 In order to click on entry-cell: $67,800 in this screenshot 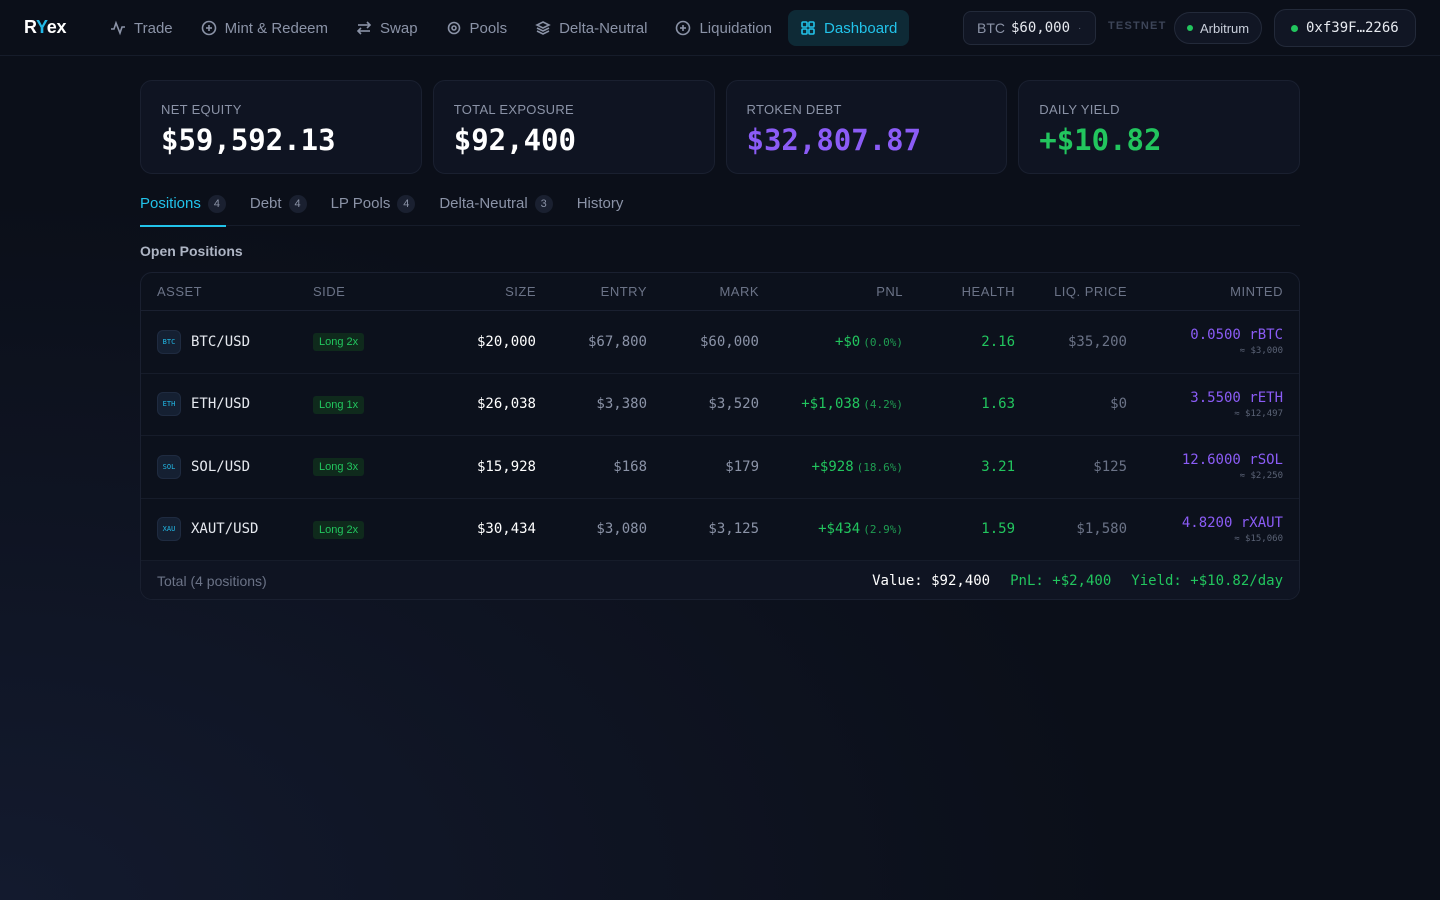, I will do `click(617, 341)`.